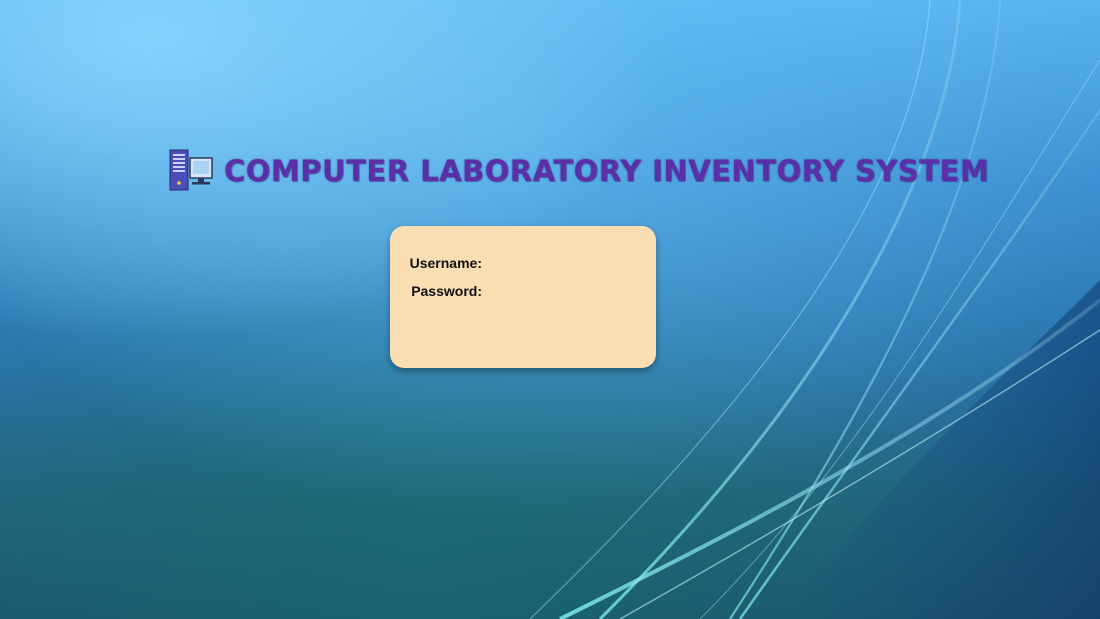 This screenshot has height=619, width=1100. Describe the element at coordinates (191, 170) in the screenshot. I see `computer-tower-icon` at that location.